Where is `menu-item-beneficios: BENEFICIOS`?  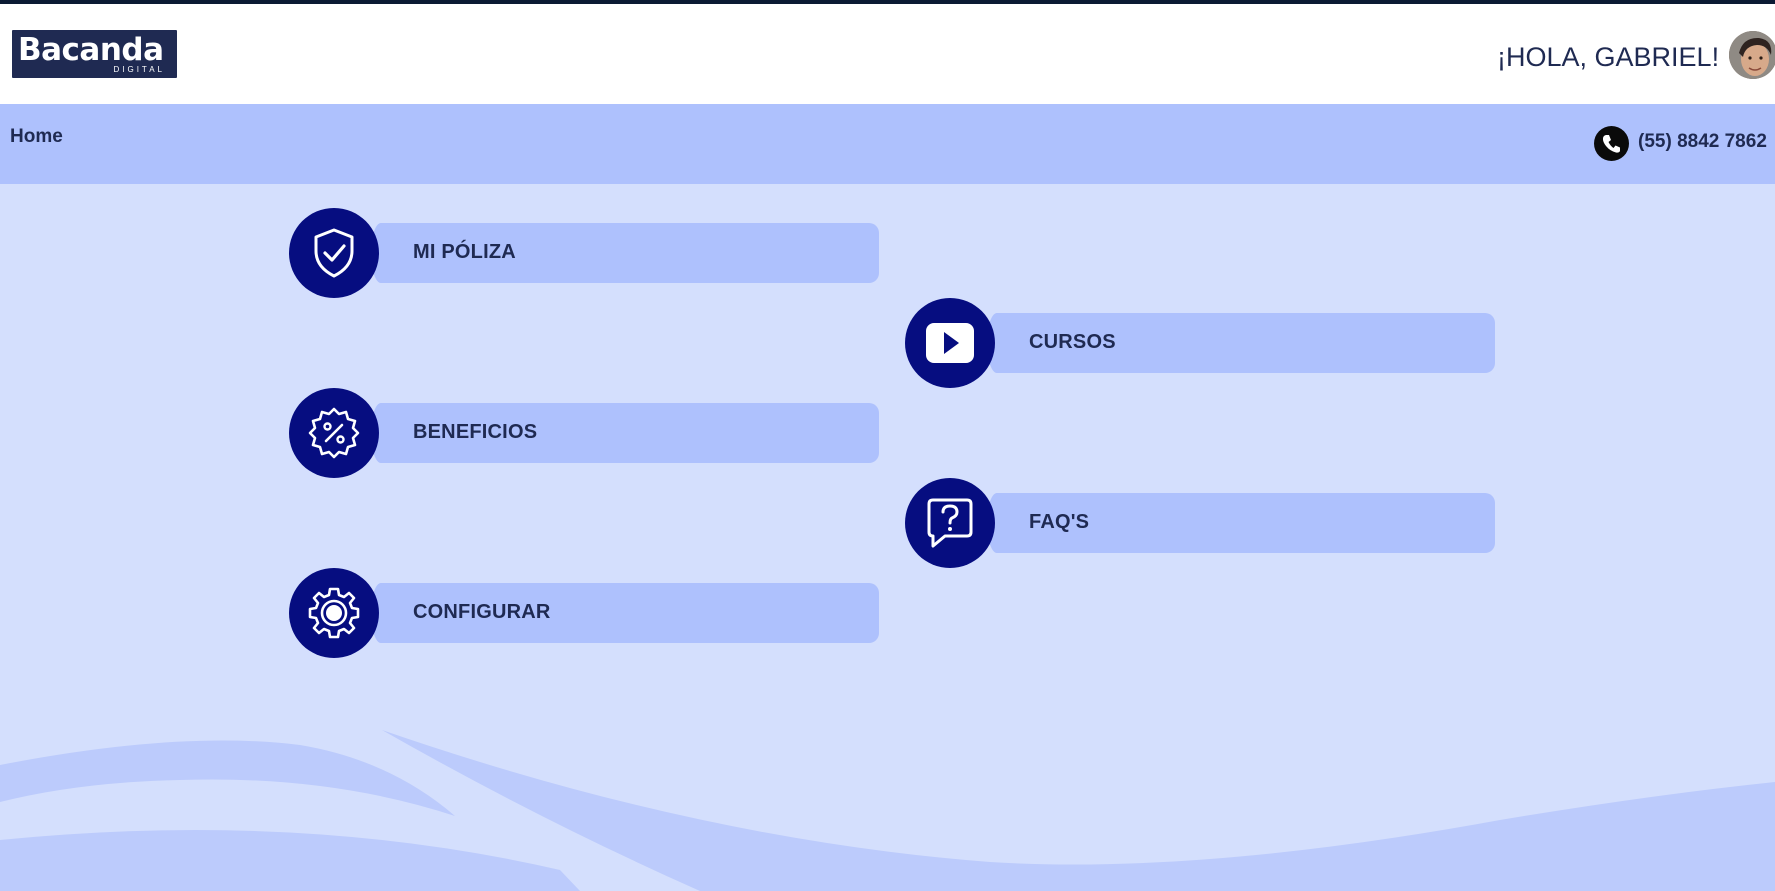 menu-item-beneficios: BENEFICIOS is located at coordinates (585, 434).